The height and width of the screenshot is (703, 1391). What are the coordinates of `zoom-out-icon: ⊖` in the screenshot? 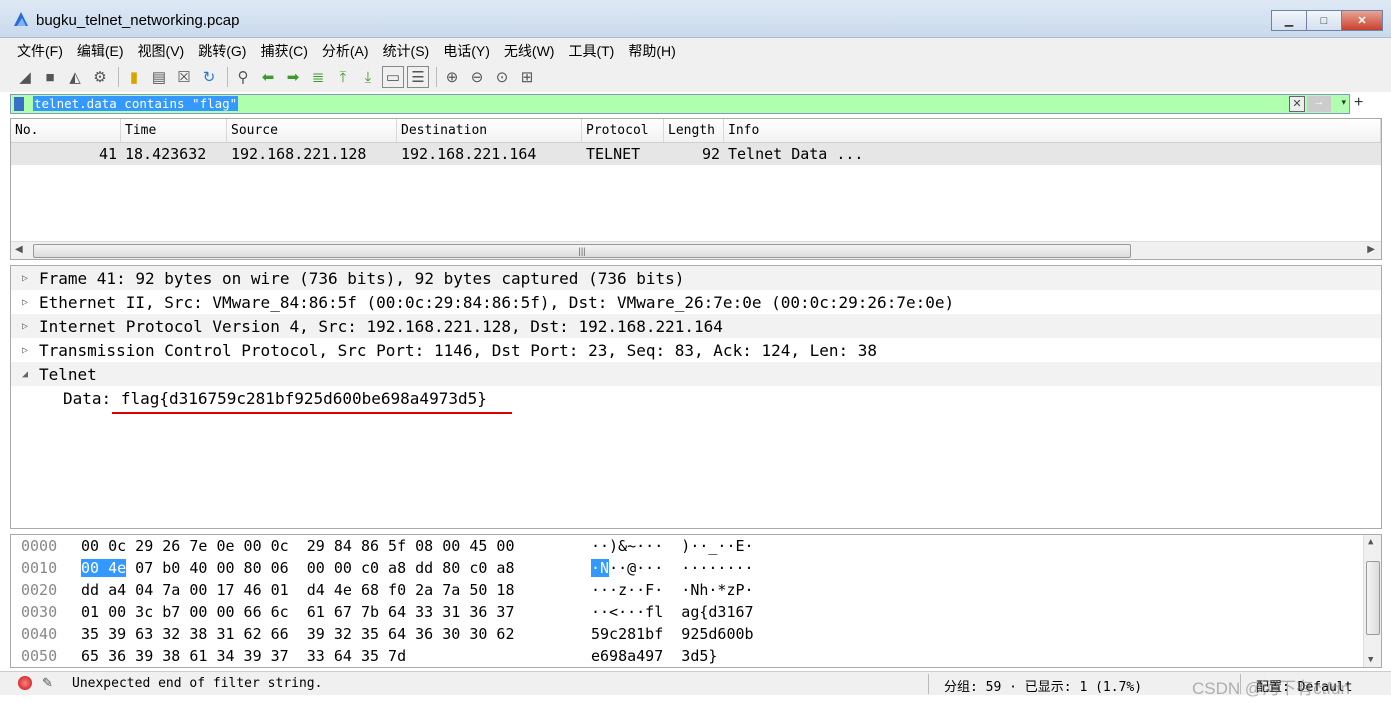 It's located at (477, 77).